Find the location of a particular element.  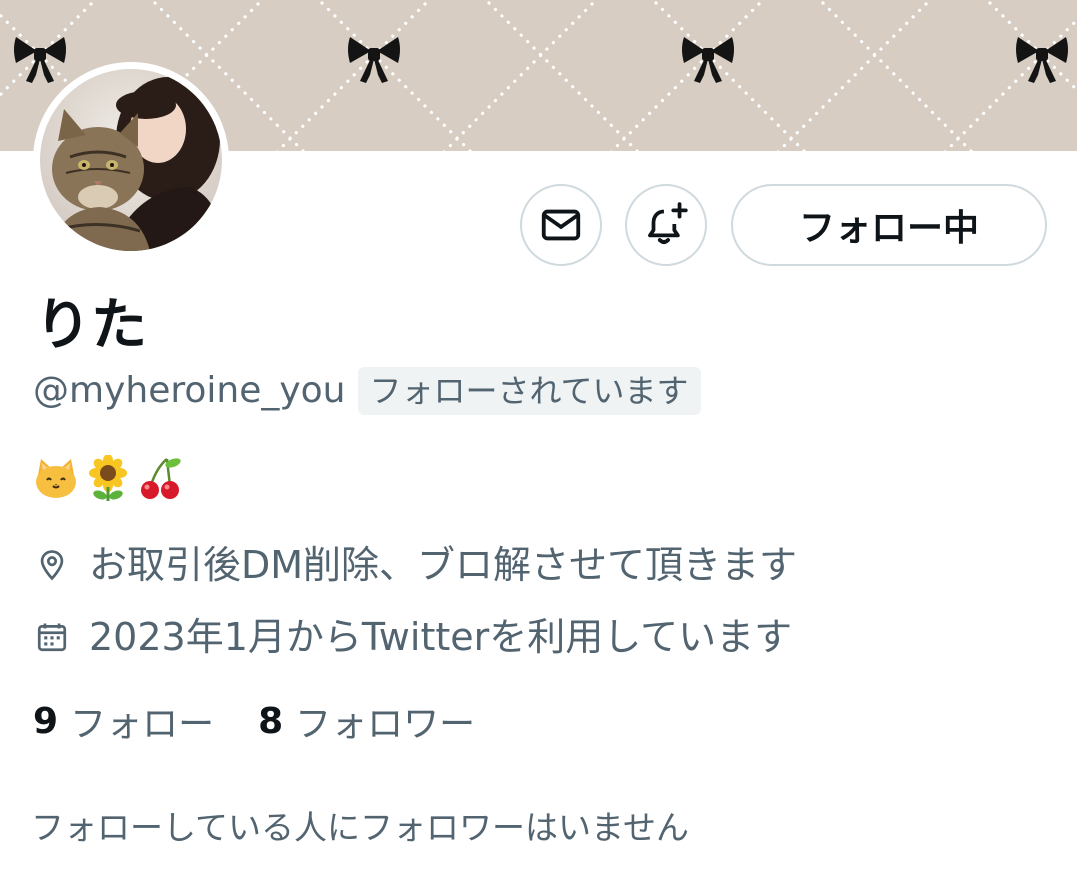

bell-plus-icon is located at coordinates (668, 223).